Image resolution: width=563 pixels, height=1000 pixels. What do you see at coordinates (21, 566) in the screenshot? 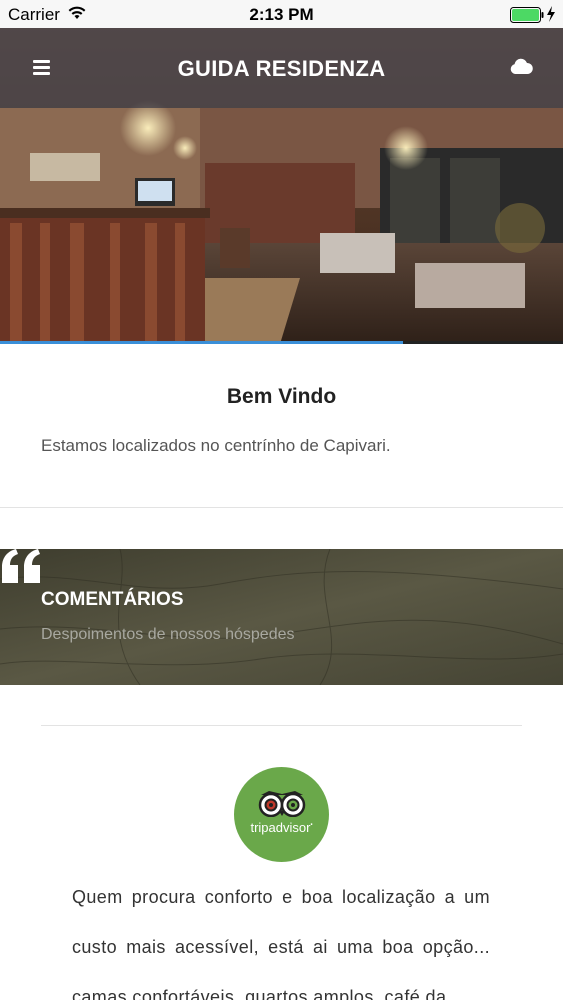
I see `quote-icon` at bounding box center [21, 566].